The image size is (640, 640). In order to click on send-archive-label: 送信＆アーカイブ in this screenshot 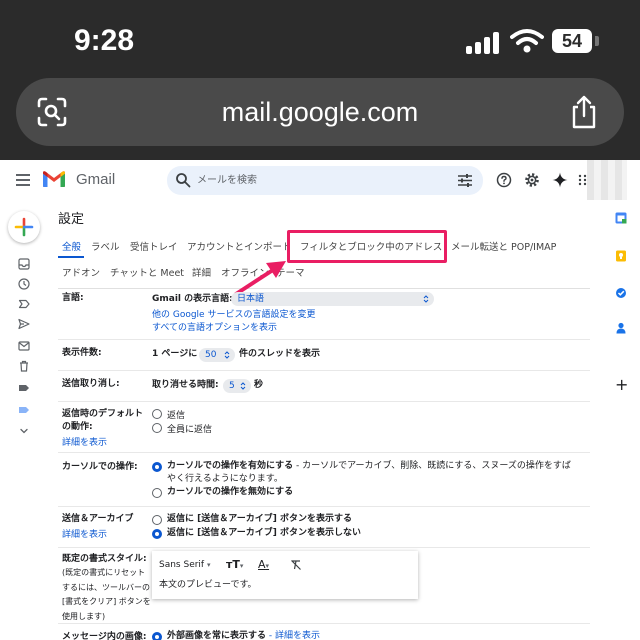, I will do `click(98, 519)`.